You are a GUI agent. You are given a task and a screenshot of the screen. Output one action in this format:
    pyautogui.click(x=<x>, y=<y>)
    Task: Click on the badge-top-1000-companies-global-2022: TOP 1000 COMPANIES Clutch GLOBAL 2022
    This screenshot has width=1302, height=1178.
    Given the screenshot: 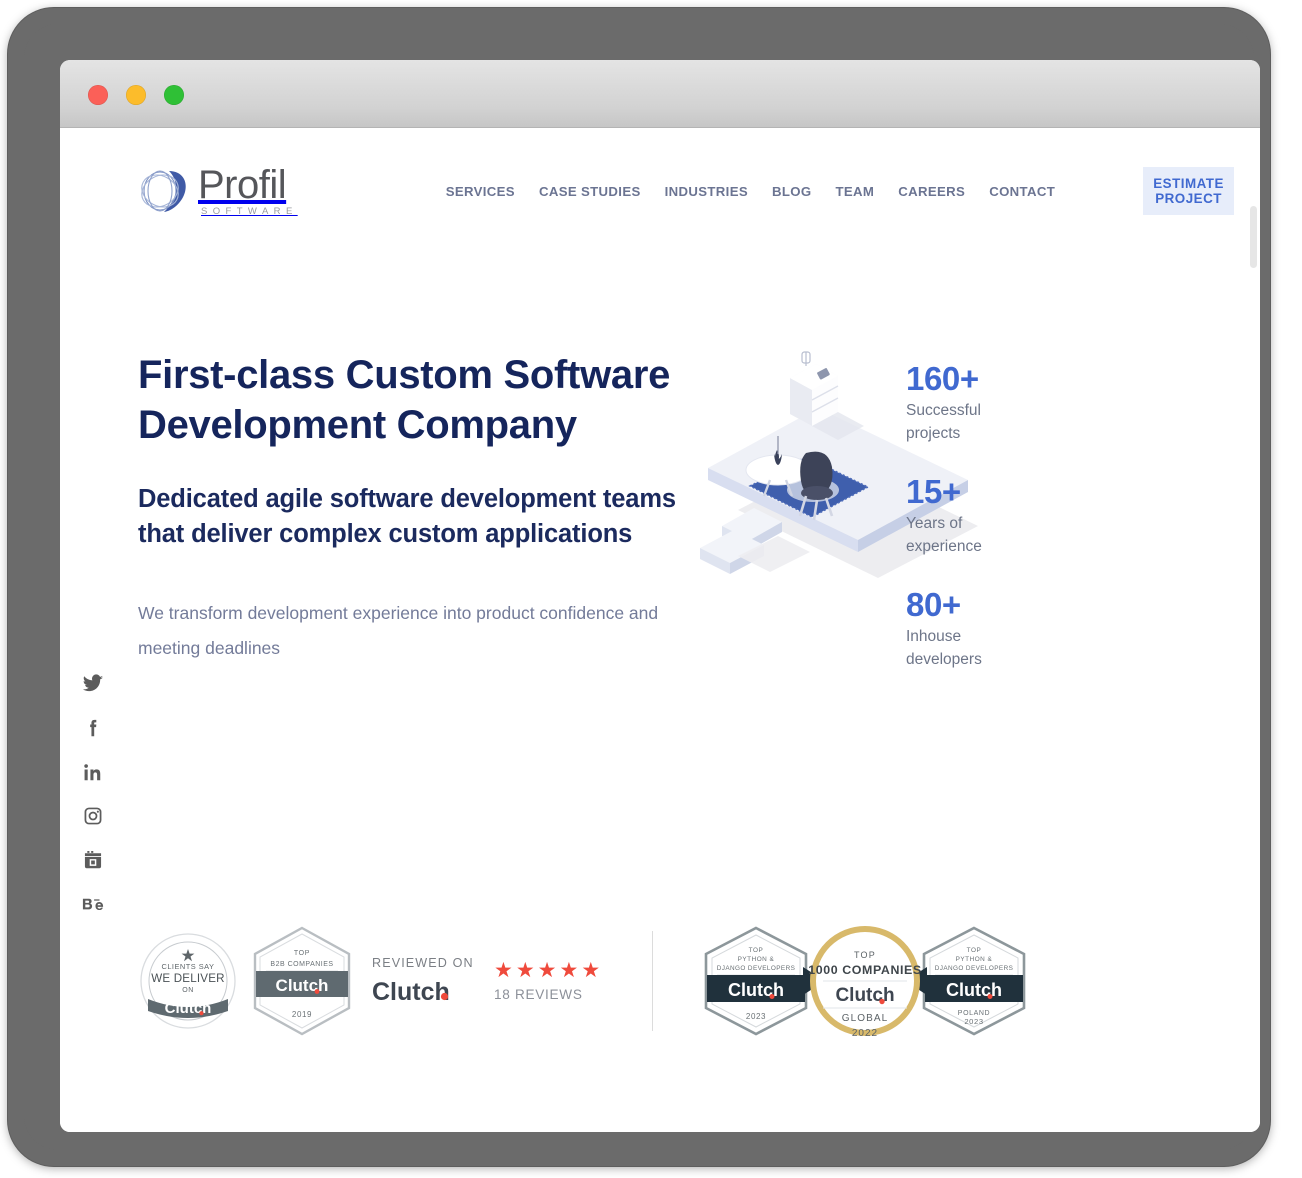 What is the action you would take?
    pyautogui.click(x=865, y=981)
    